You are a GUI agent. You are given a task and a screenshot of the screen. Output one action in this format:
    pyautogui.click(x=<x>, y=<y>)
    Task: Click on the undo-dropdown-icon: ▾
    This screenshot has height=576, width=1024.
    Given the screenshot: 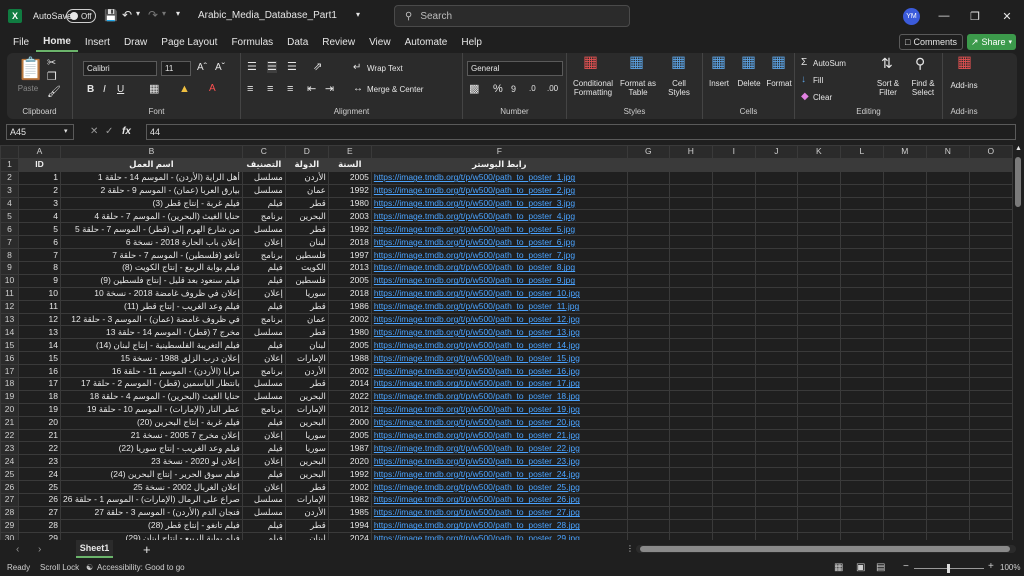 What is the action you would take?
    pyautogui.click(x=138, y=13)
    